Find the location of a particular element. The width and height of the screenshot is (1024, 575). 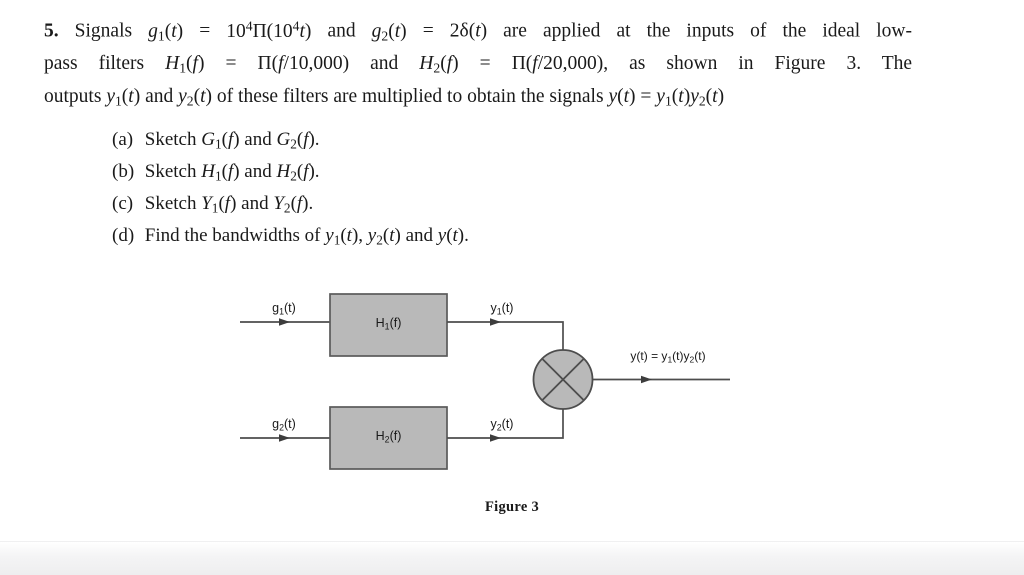

equals-3: = is located at coordinates (231, 64).